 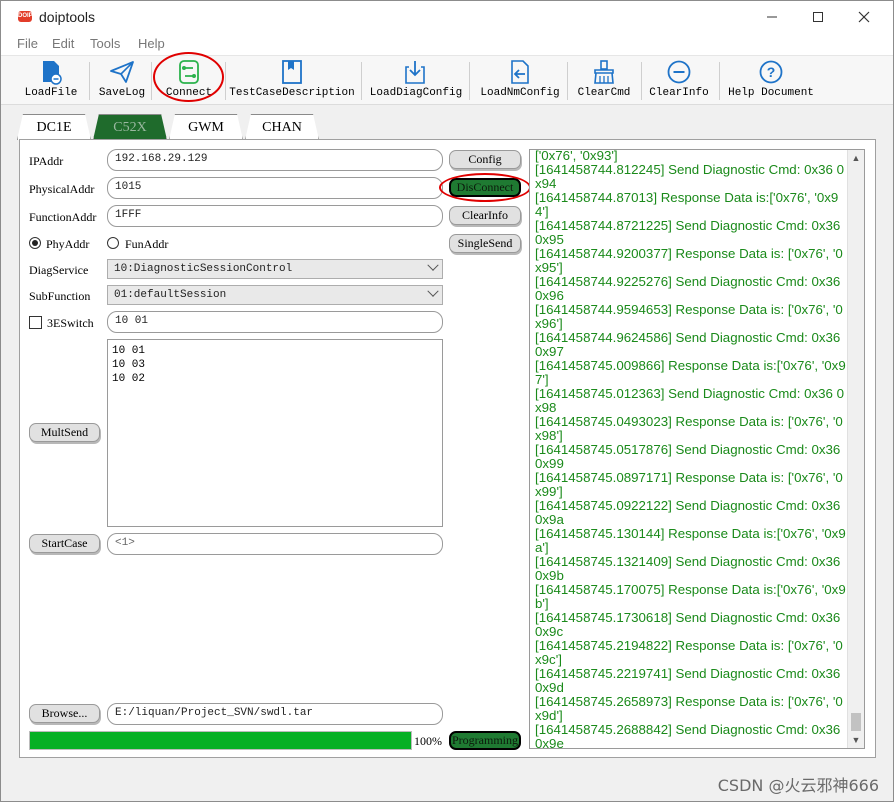 What do you see at coordinates (689, 652) in the screenshot?
I see `log-line: [1641458745.2194822] Response Data is` at bounding box center [689, 652].